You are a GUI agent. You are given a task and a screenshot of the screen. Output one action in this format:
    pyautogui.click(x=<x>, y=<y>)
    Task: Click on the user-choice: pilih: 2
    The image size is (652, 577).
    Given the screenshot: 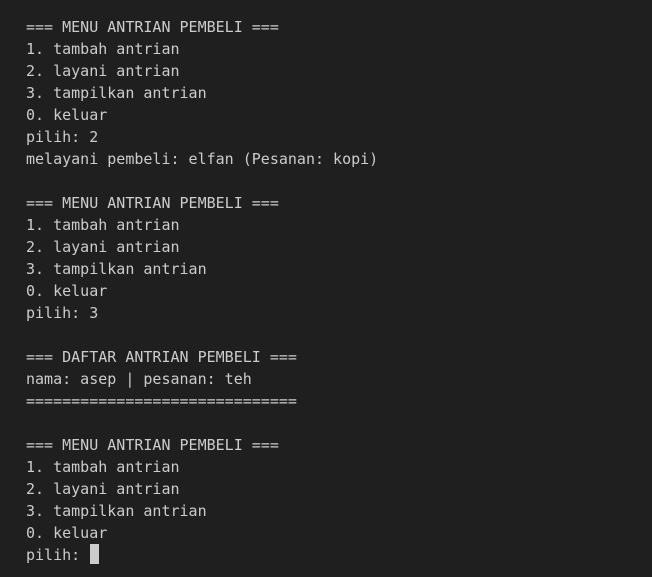 What is the action you would take?
    pyautogui.click(x=62, y=137)
    